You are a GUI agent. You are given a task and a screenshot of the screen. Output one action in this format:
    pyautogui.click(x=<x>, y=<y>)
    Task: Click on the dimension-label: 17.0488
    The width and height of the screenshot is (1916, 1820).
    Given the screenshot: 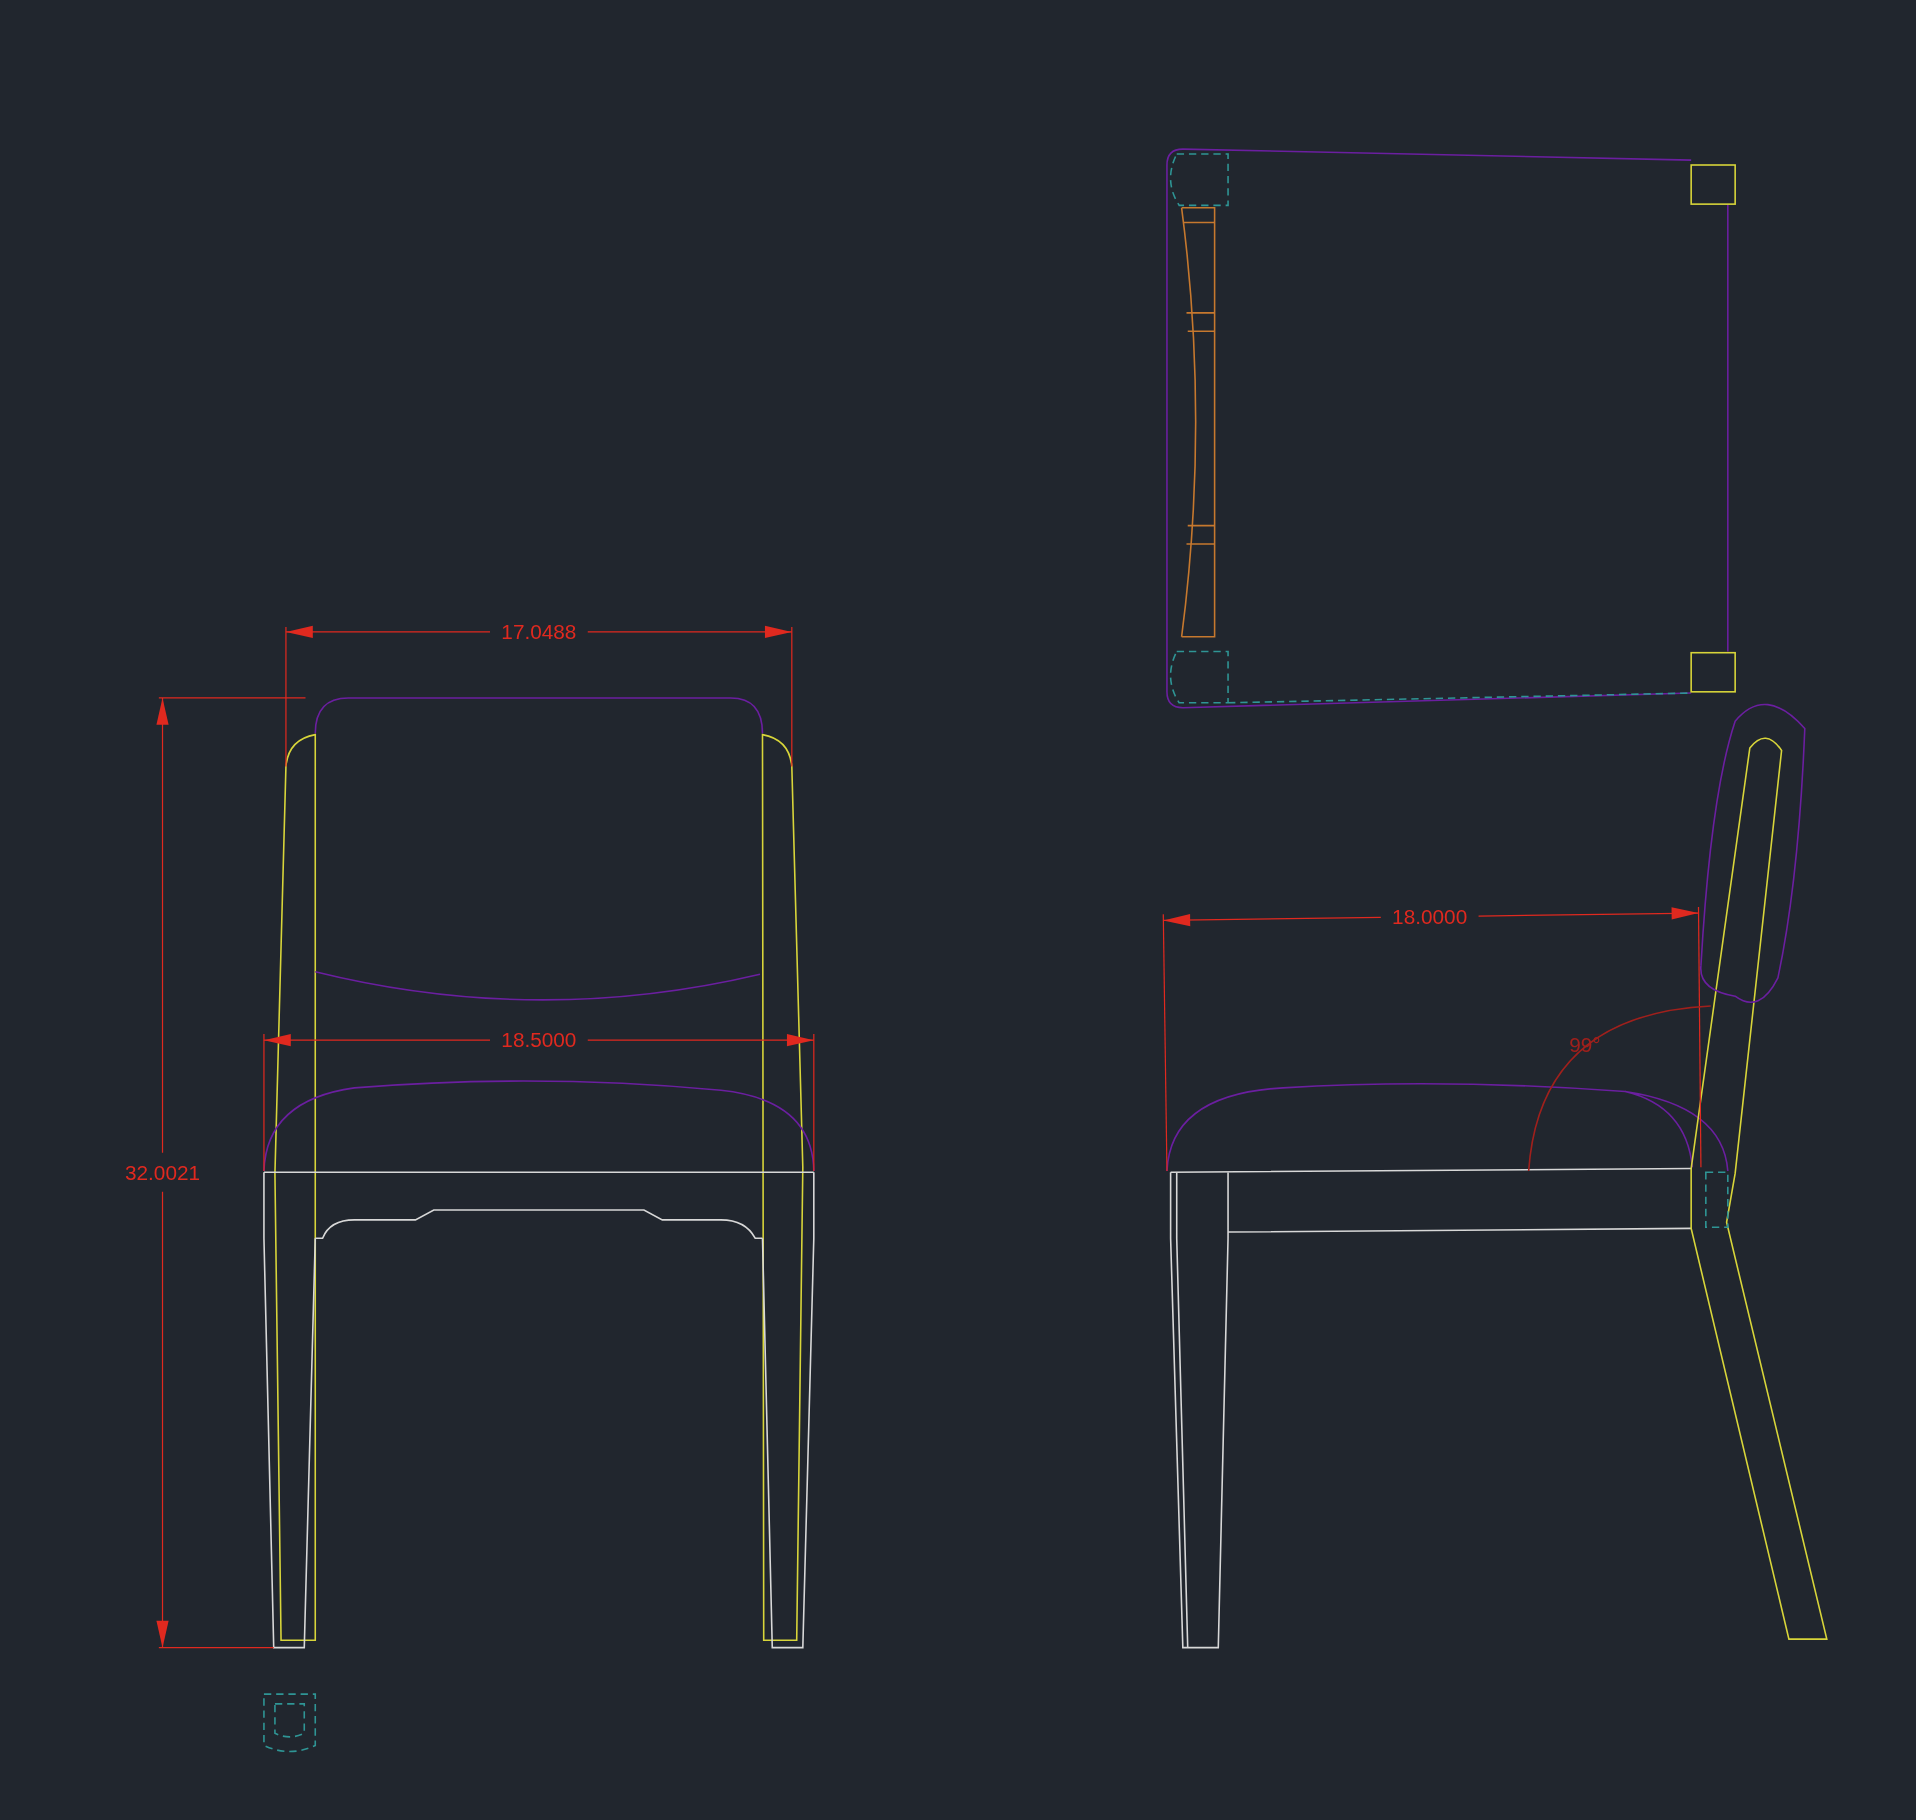 What is the action you would take?
    pyautogui.click(x=539, y=632)
    